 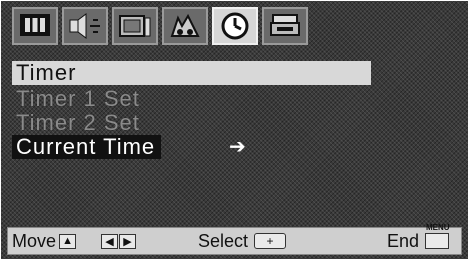 I want to click on menu-item-timer2-set: Timer 2 Set, so click(x=78, y=122).